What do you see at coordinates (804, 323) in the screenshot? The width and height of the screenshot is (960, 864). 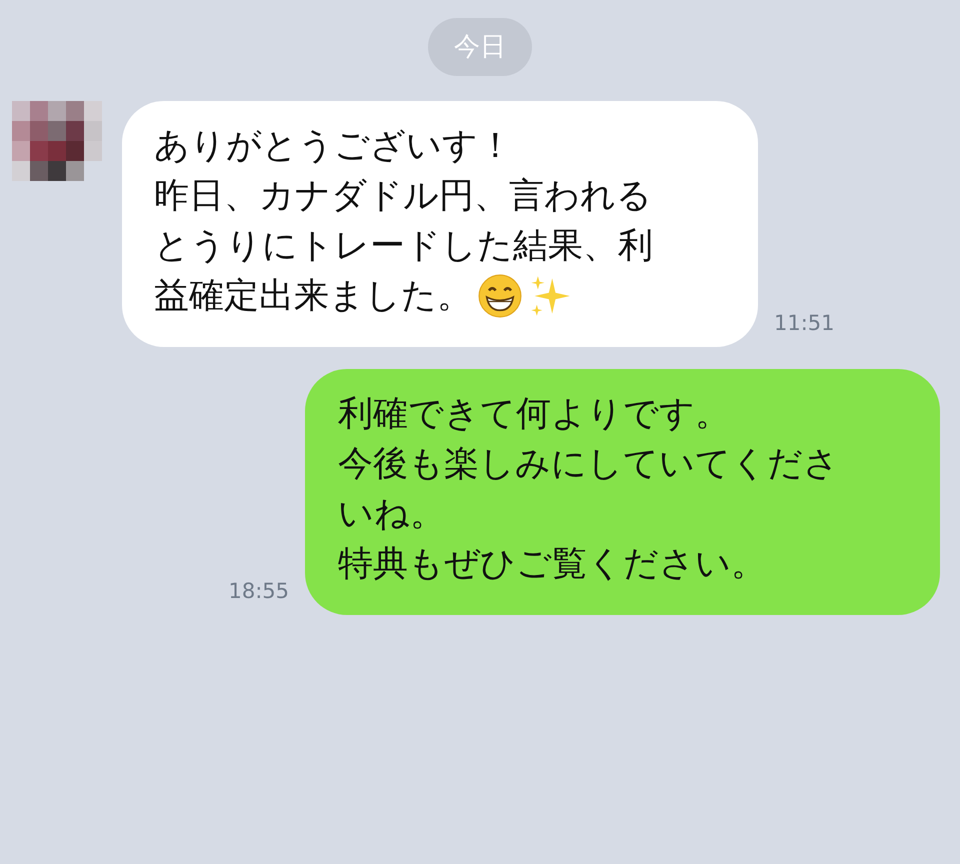 I see `message-time: 11:51` at bounding box center [804, 323].